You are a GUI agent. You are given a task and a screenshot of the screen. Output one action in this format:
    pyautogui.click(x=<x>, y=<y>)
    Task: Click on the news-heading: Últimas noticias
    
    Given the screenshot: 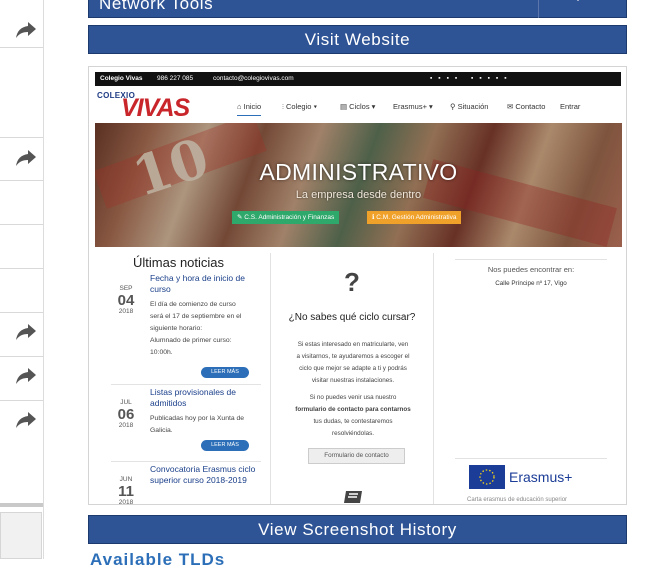 What is the action you would take?
    pyautogui.click(x=179, y=262)
    